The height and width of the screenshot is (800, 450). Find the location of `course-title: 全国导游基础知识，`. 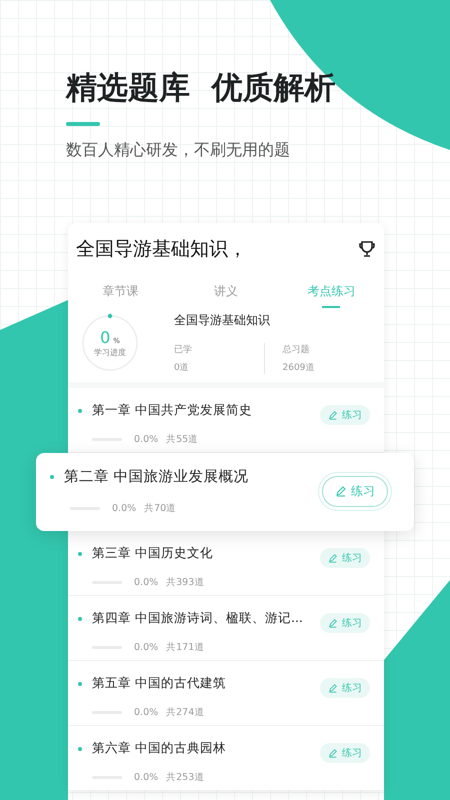

course-title: 全国导游基础知识， is located at coordinates (161, 249).